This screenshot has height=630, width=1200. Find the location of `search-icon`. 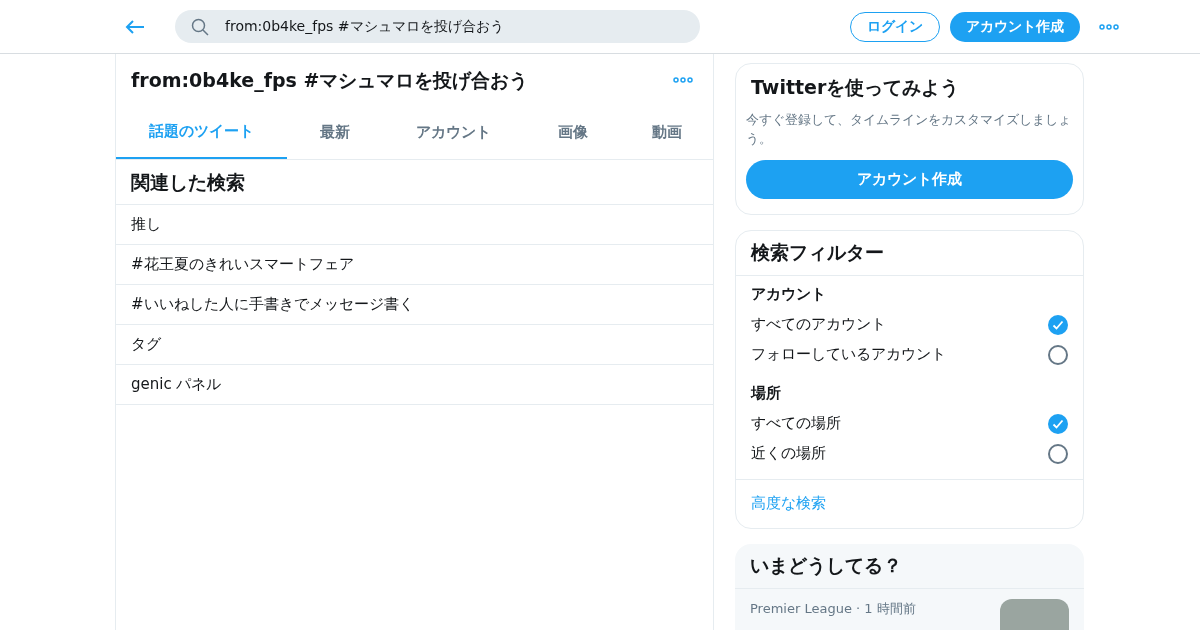

search-icon is located at coordinates (200, 26).